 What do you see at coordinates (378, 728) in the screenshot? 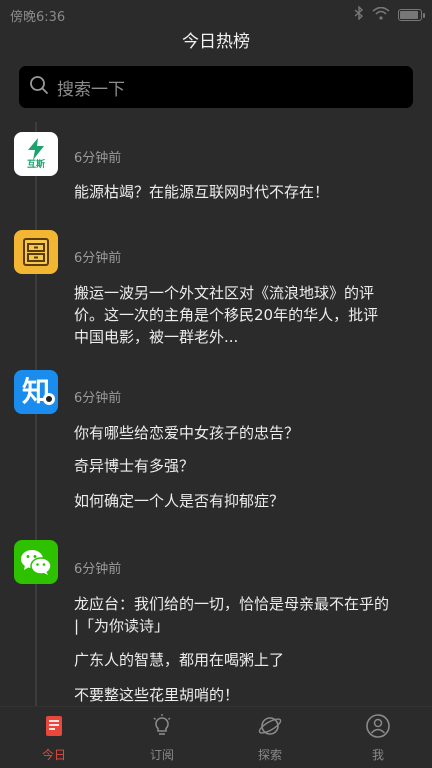
I see `person-icon` at bounding box center [378, 728].